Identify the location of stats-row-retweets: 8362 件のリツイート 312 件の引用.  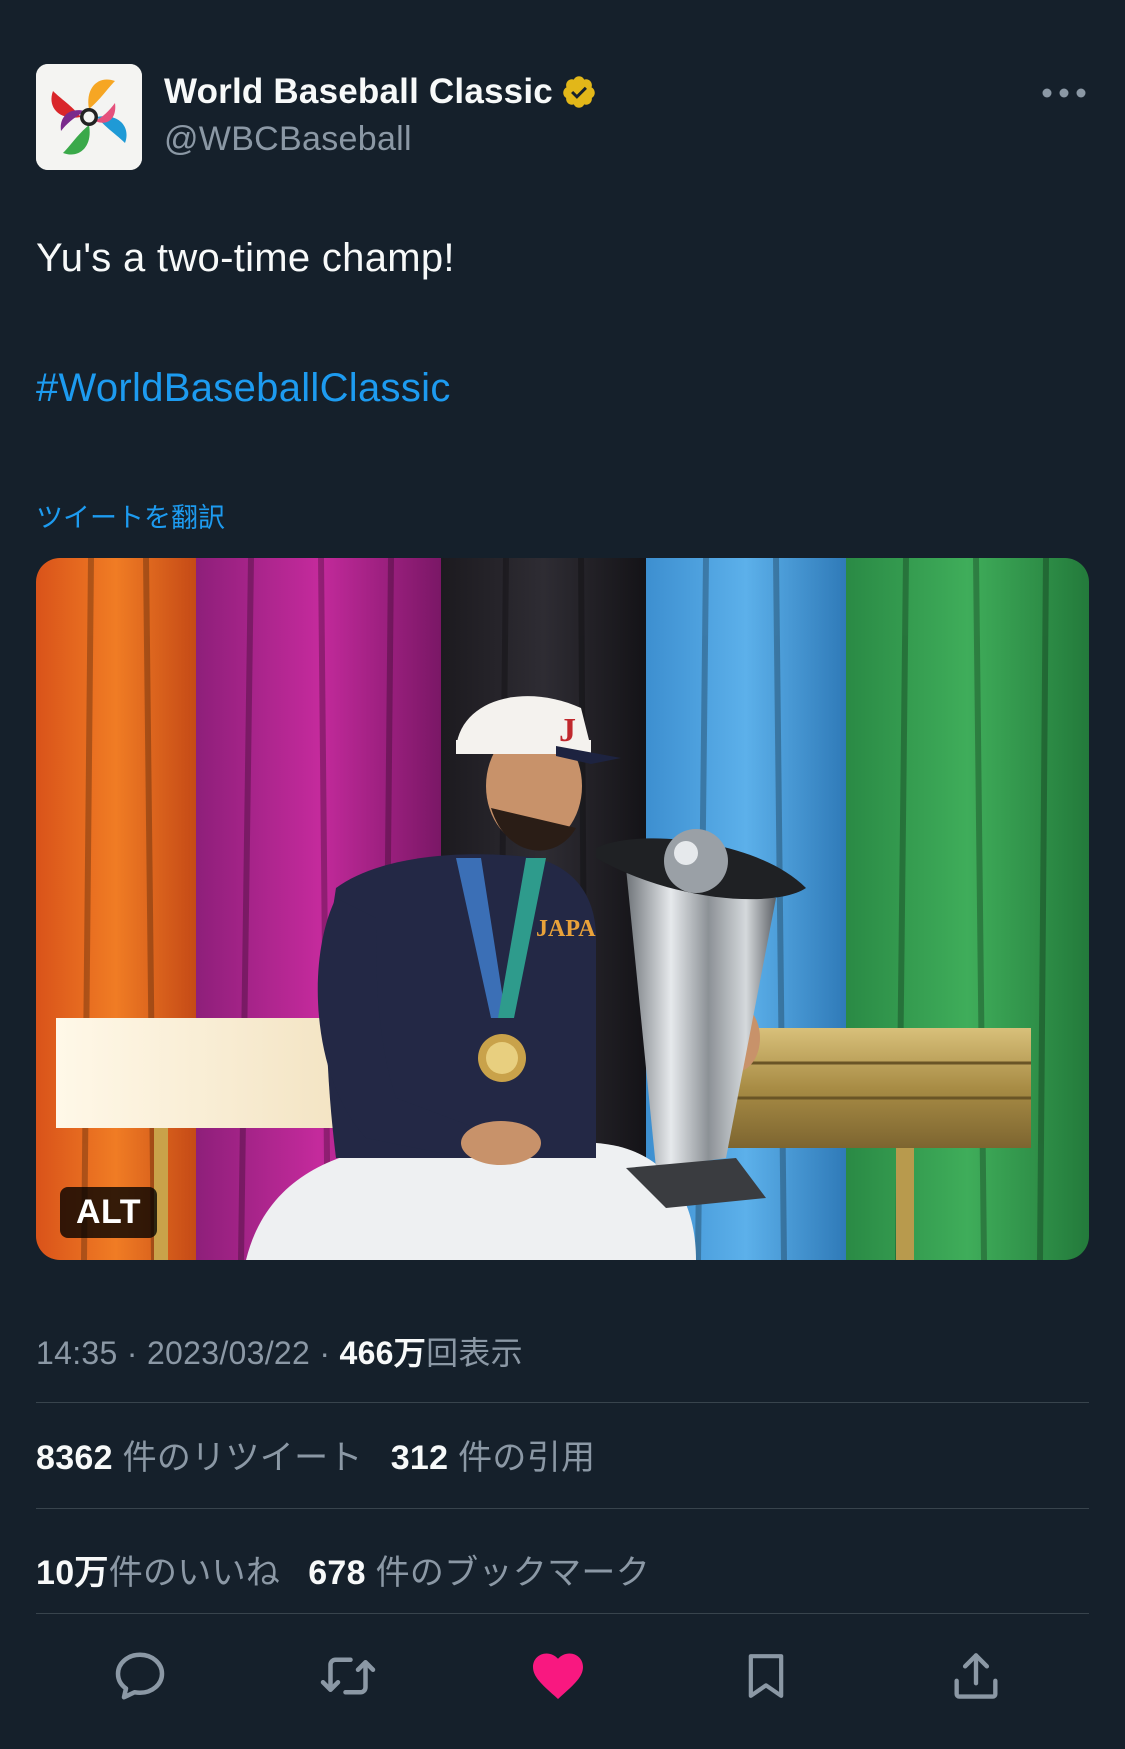
(315, 1454).